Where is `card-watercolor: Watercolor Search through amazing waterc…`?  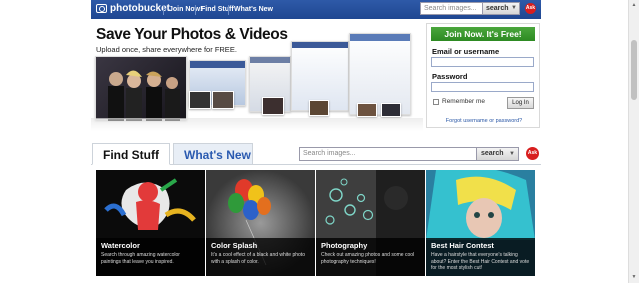 card-watercolor: Watercolor Search through amazing waterc… is located at coordinates (150, 223).